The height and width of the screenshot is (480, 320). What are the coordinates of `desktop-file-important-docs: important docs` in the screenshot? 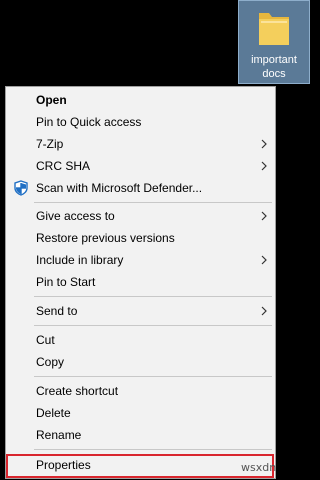 It's located at (274, 42).